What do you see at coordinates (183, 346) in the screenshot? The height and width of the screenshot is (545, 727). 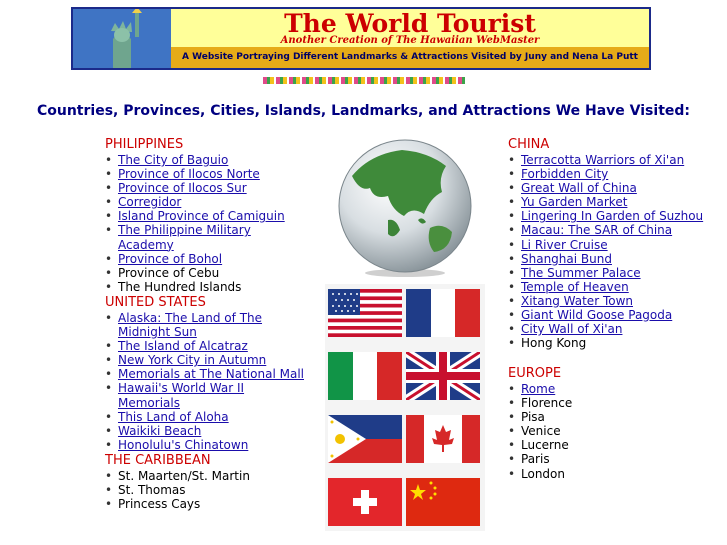 I see `link-alcatraz: The Island of Alcatraz` at bounding box center [183, 346].